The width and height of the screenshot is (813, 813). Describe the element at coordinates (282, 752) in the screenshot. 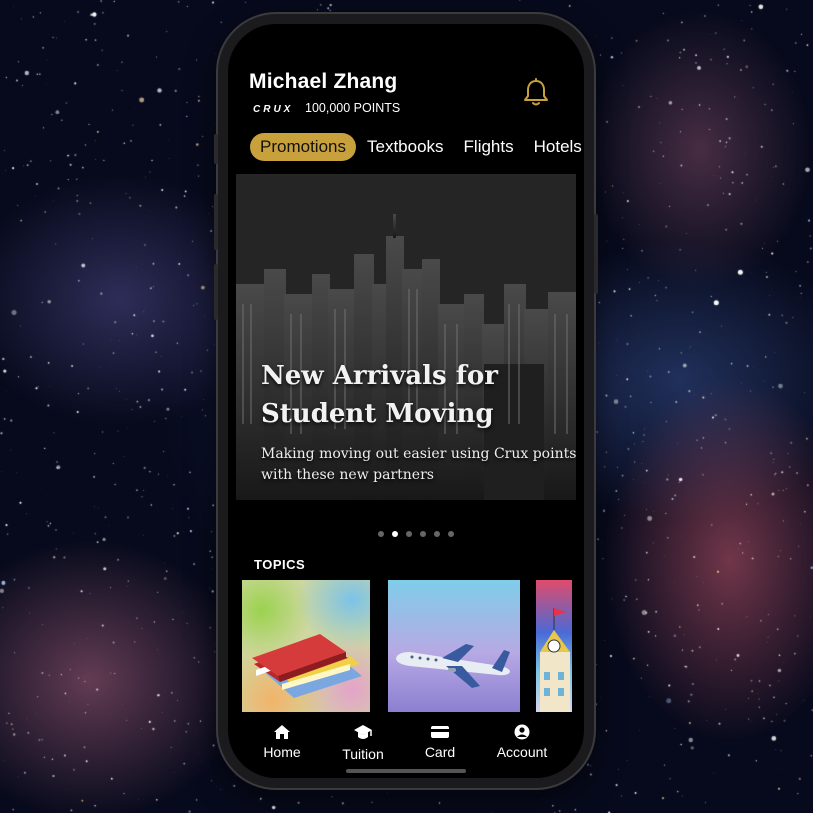

I see `nav-home-label: Home` at that location.